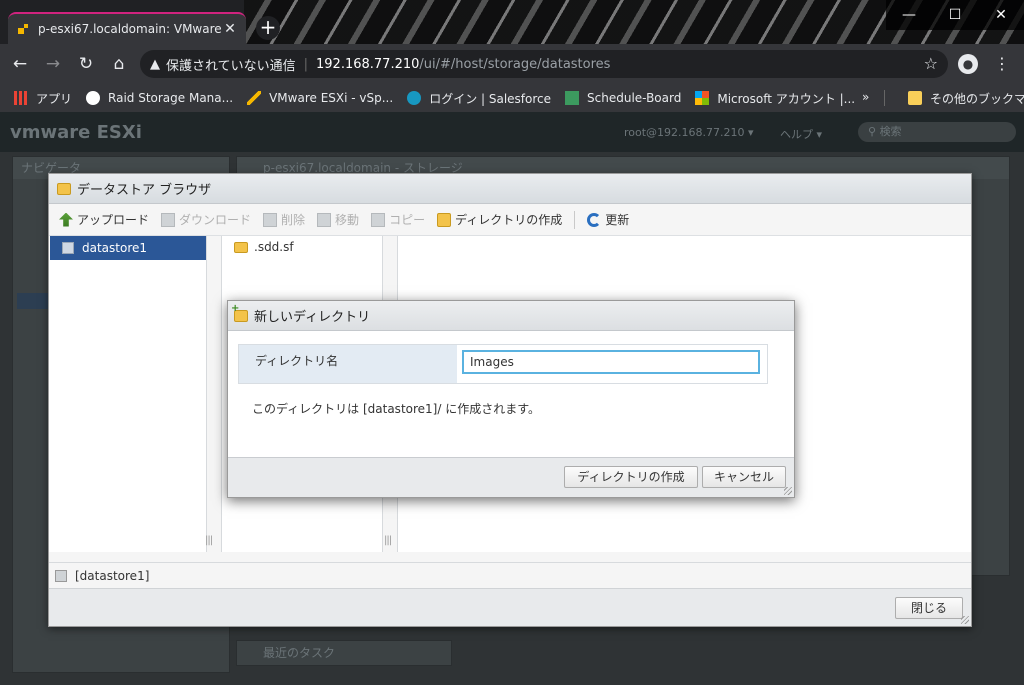 The height and width of the screenshot is (685, 1024). What do you see at coordinates (270, 219) in the screenshot?
I see `delete-icon` at bounding box center [270, 219].